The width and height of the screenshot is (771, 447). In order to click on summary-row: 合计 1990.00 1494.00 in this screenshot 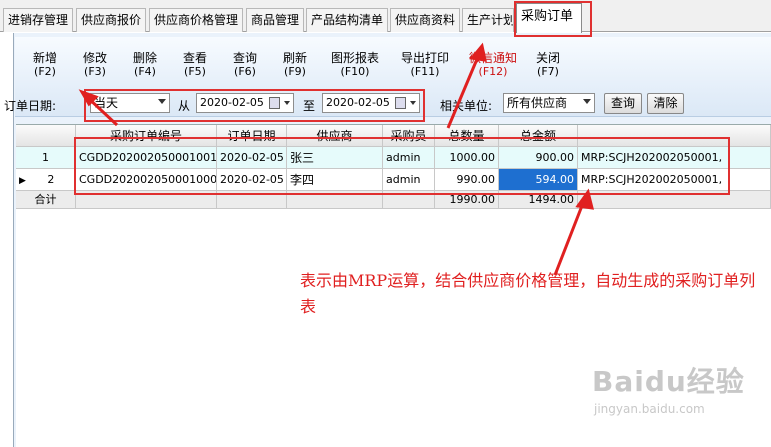, I will do `click(393, 200)`.